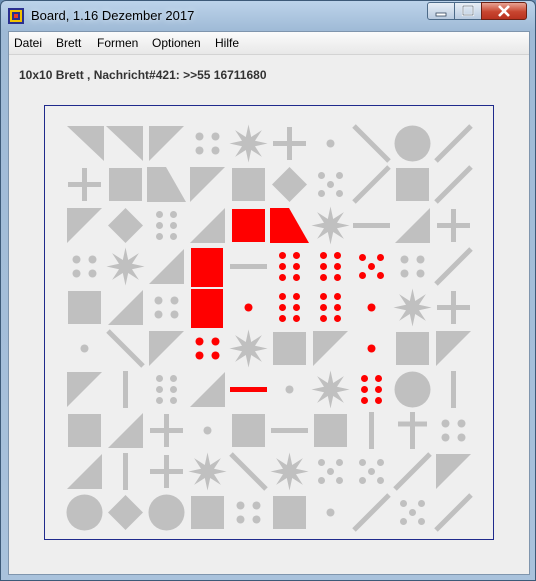 The height and width of the screenshot is (581, 536). I want to click on menu-hilfe: Hilfe, so click(227, 43).